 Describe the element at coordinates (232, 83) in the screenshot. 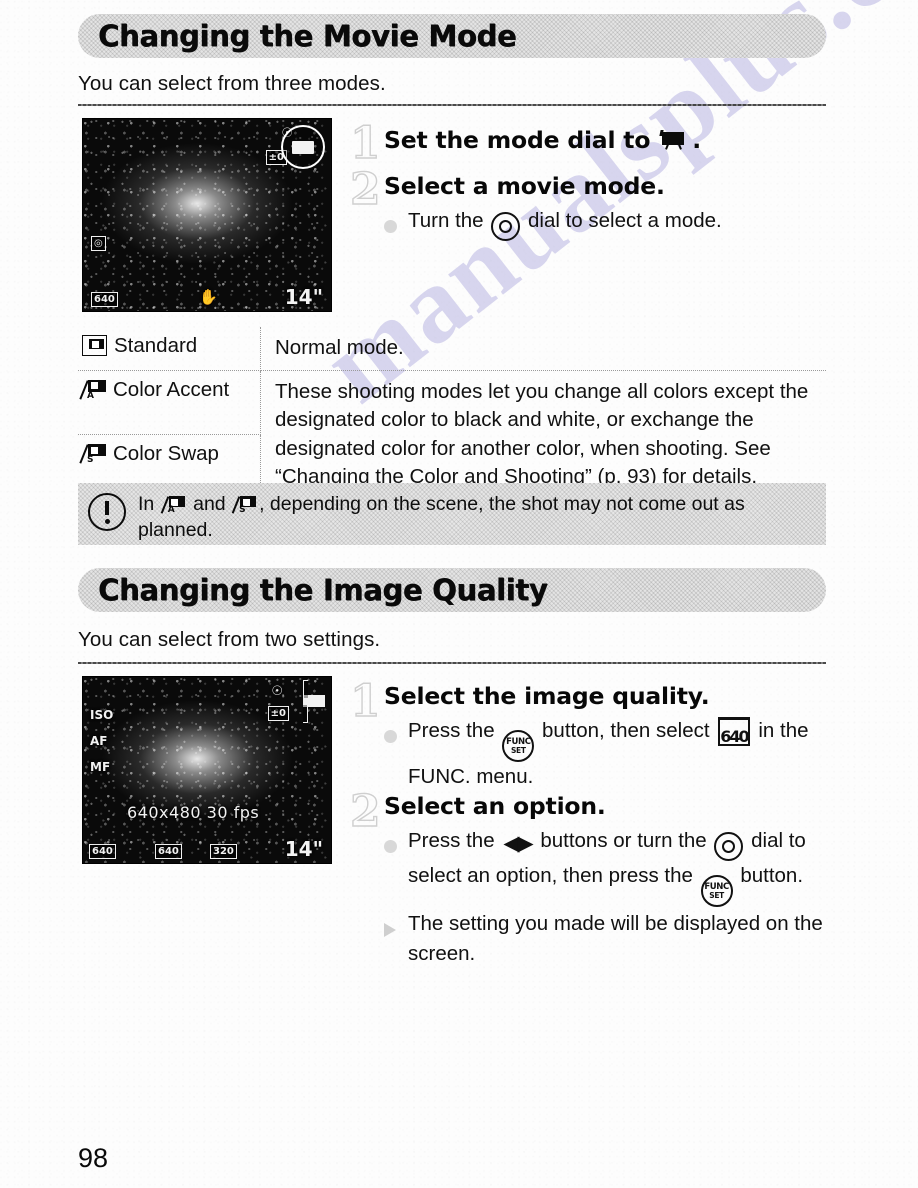

I see `section-intro-movie-mode: You can select from three modes.` at that location.